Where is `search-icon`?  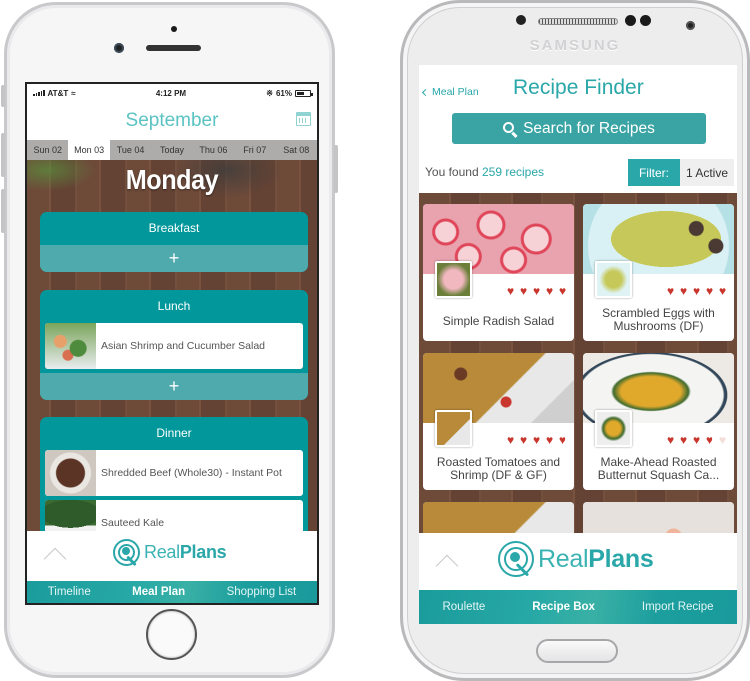
search-icon is located at coordinates (509, 127).